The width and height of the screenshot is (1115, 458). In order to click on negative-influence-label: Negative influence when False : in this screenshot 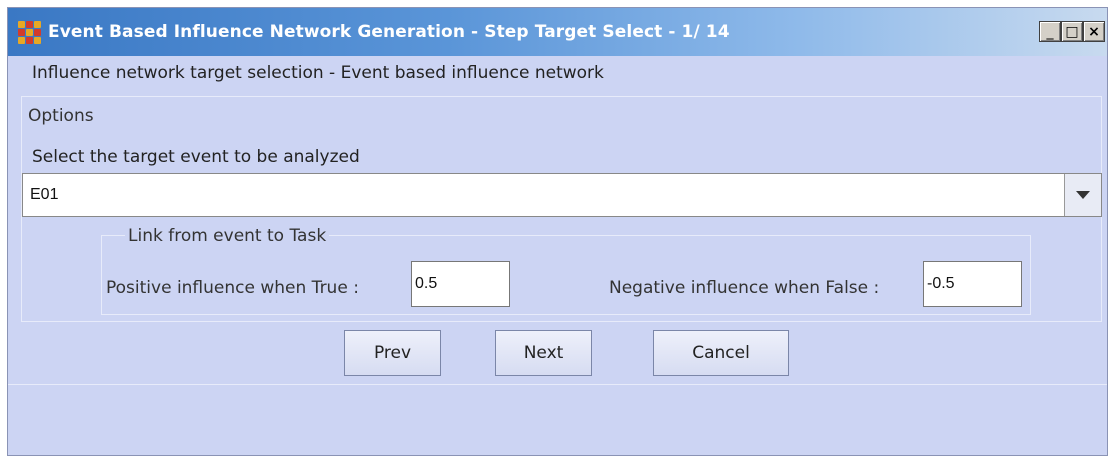, I will do `click(744, 288)`.